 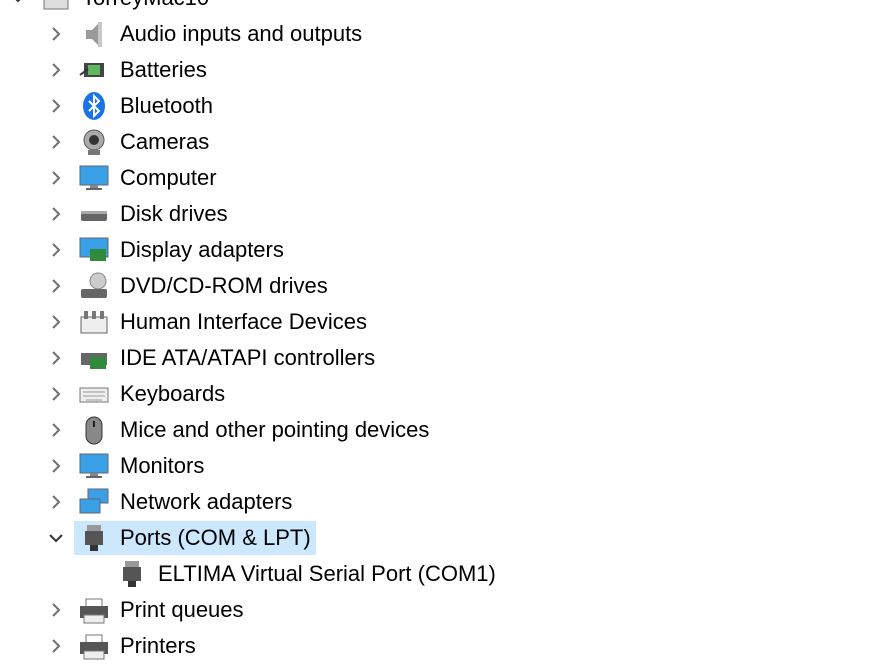 I want to click on tree-item-label: Batteries, so click(x=163, y=69).